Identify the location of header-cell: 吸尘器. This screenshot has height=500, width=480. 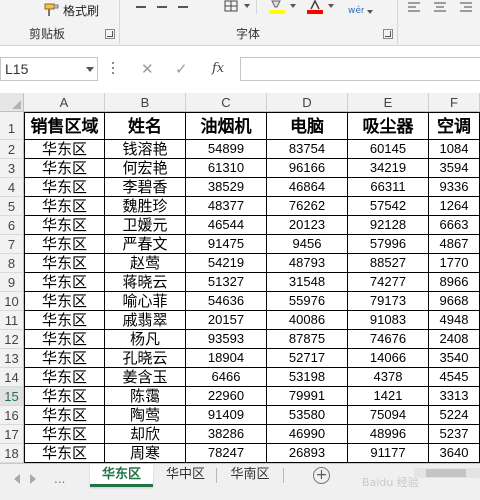
(388, 126).